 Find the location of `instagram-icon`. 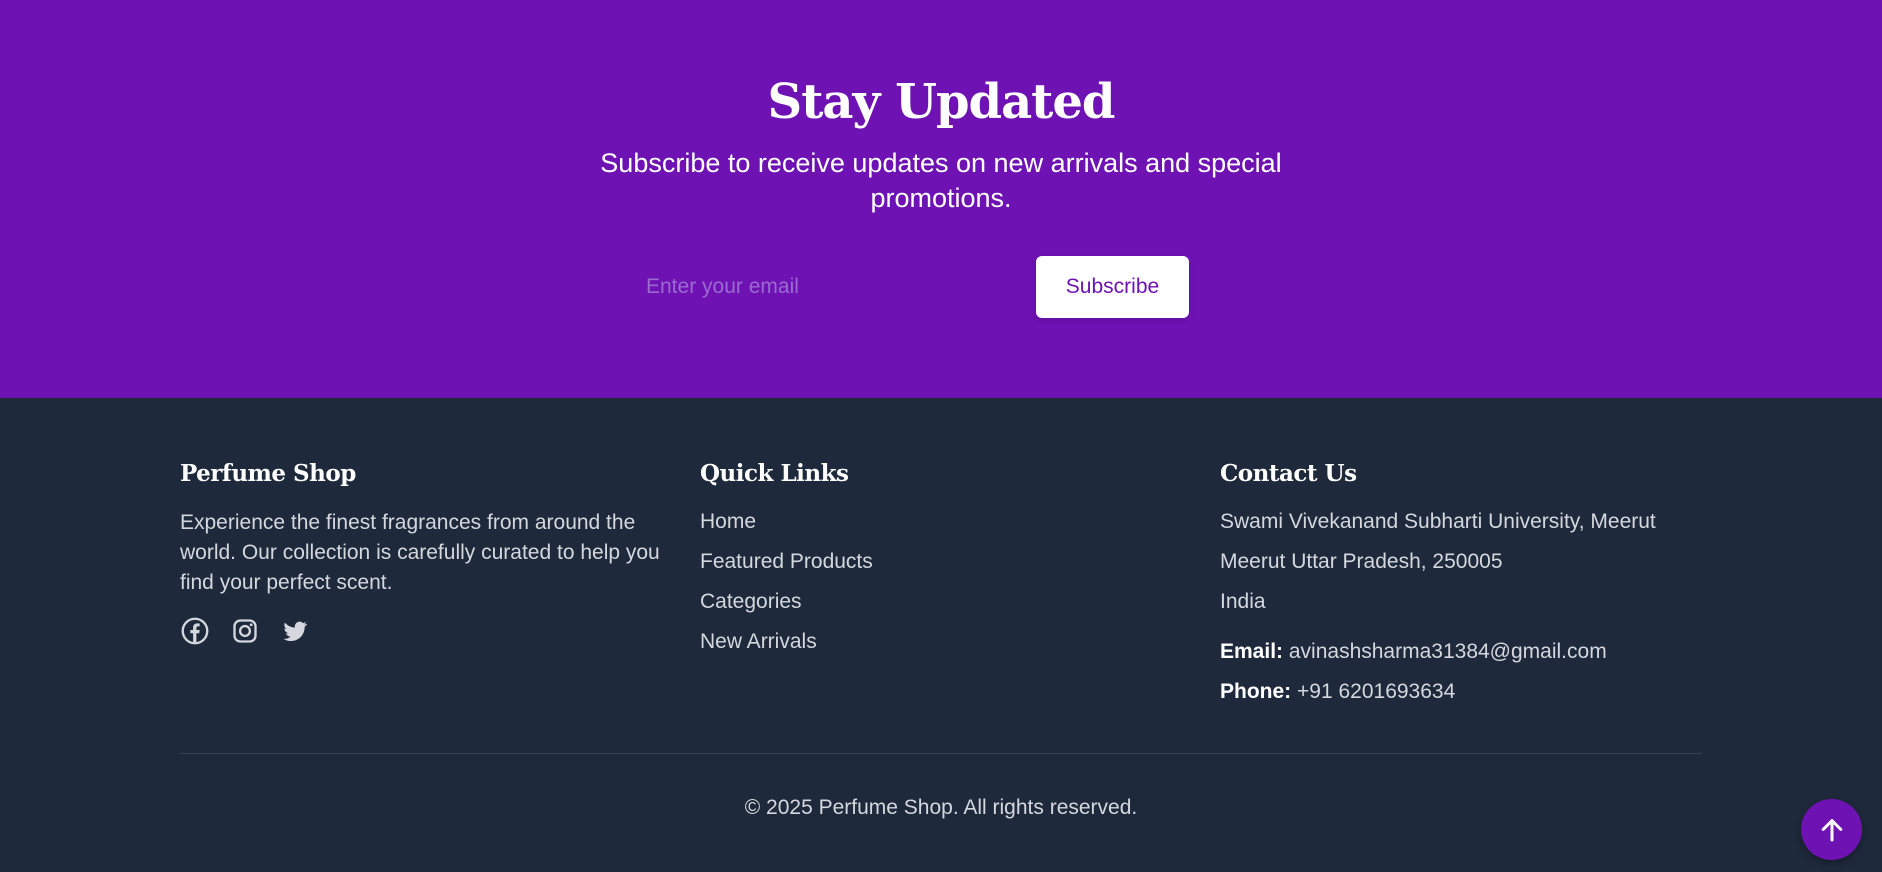

instagram-icon is located at coordinates (245, 631).